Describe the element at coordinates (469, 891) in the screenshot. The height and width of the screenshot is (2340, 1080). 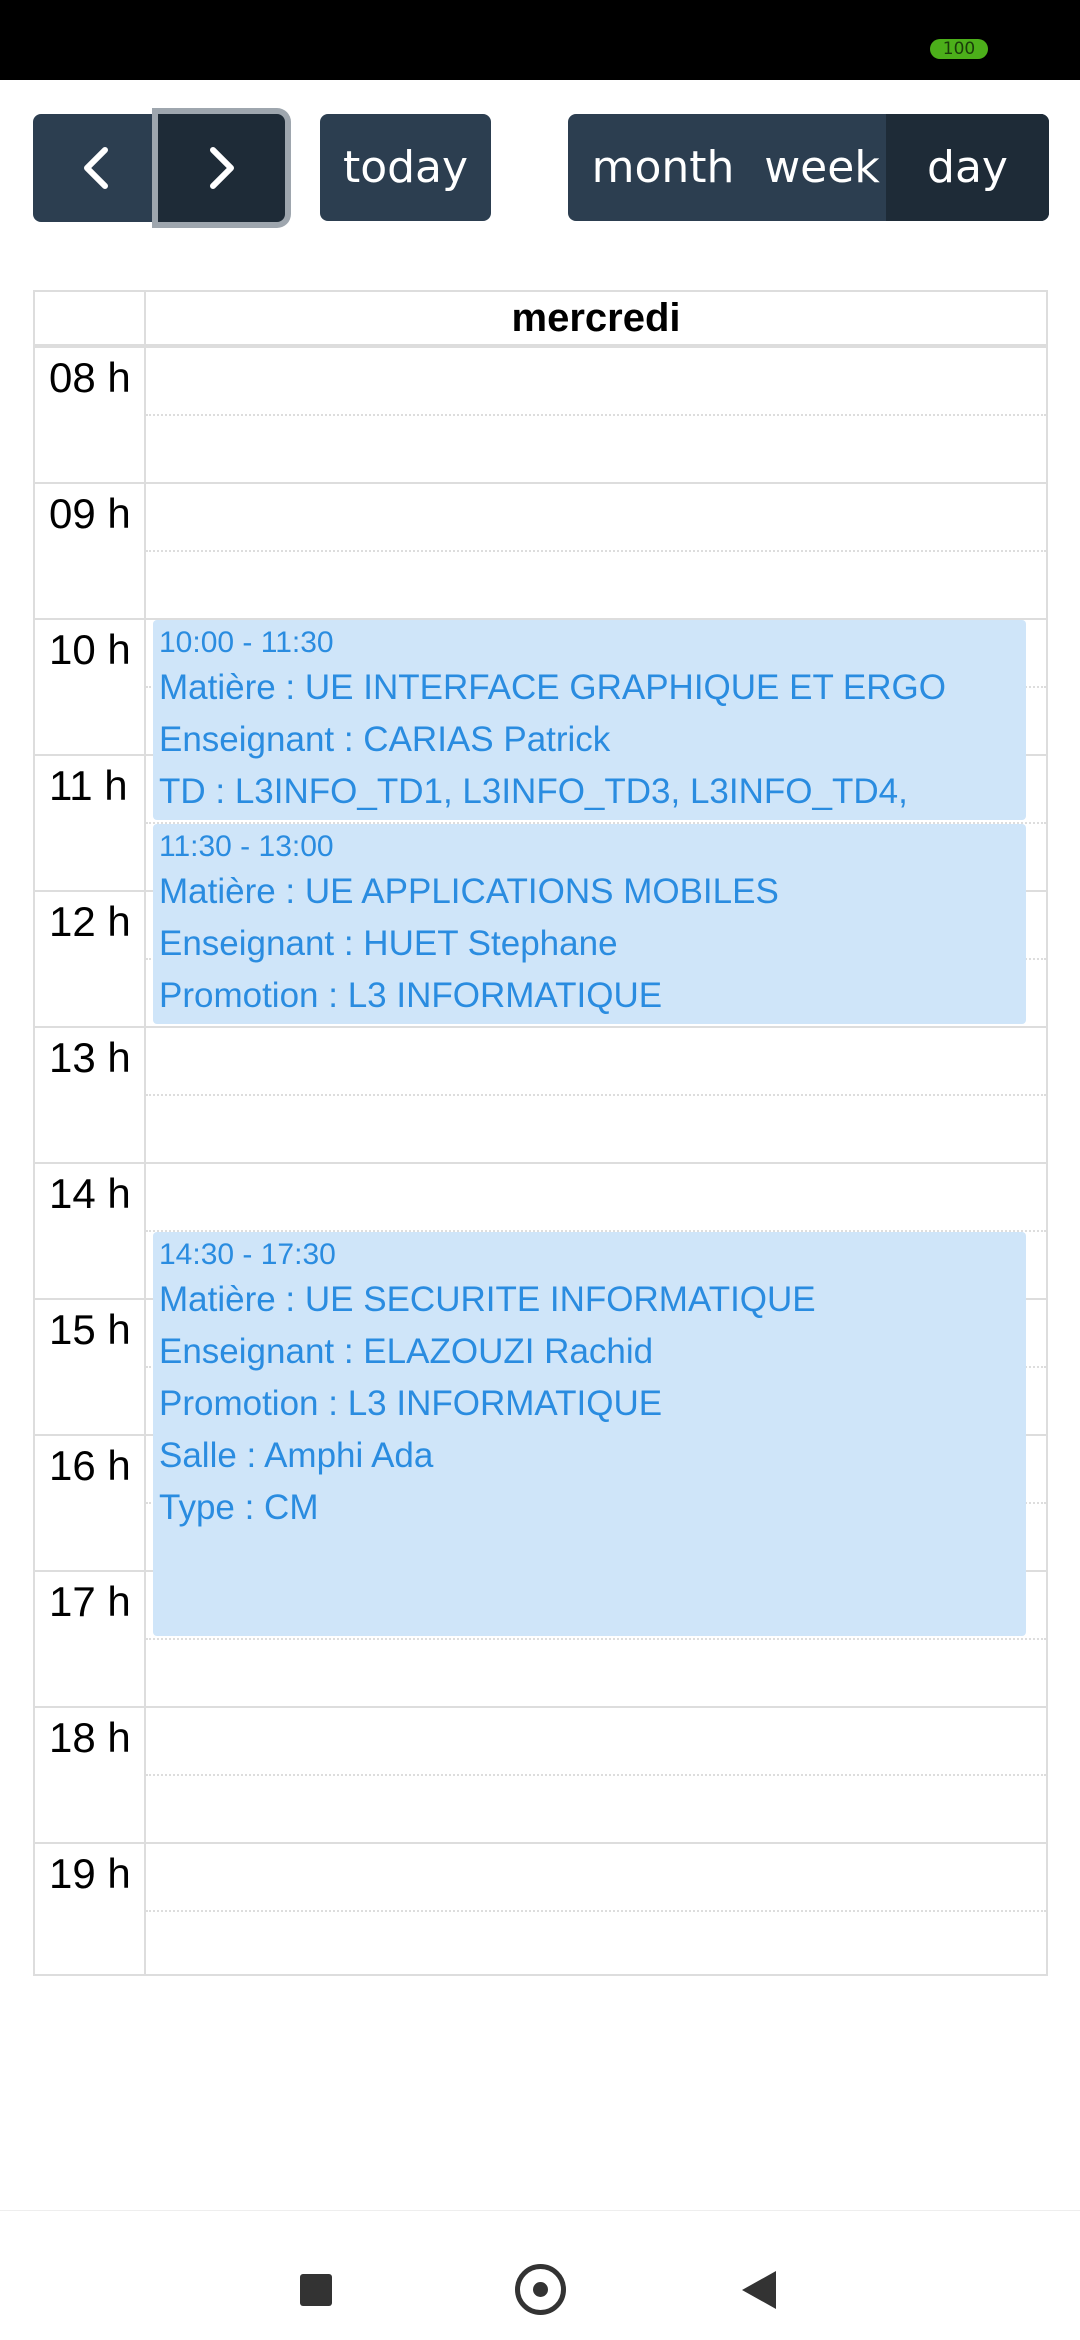
I see `event-detail-line: Matière : UE APPLICATIONS MOBILES` at that location.